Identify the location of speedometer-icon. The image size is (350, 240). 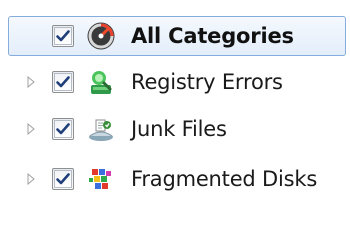
(101, 36).